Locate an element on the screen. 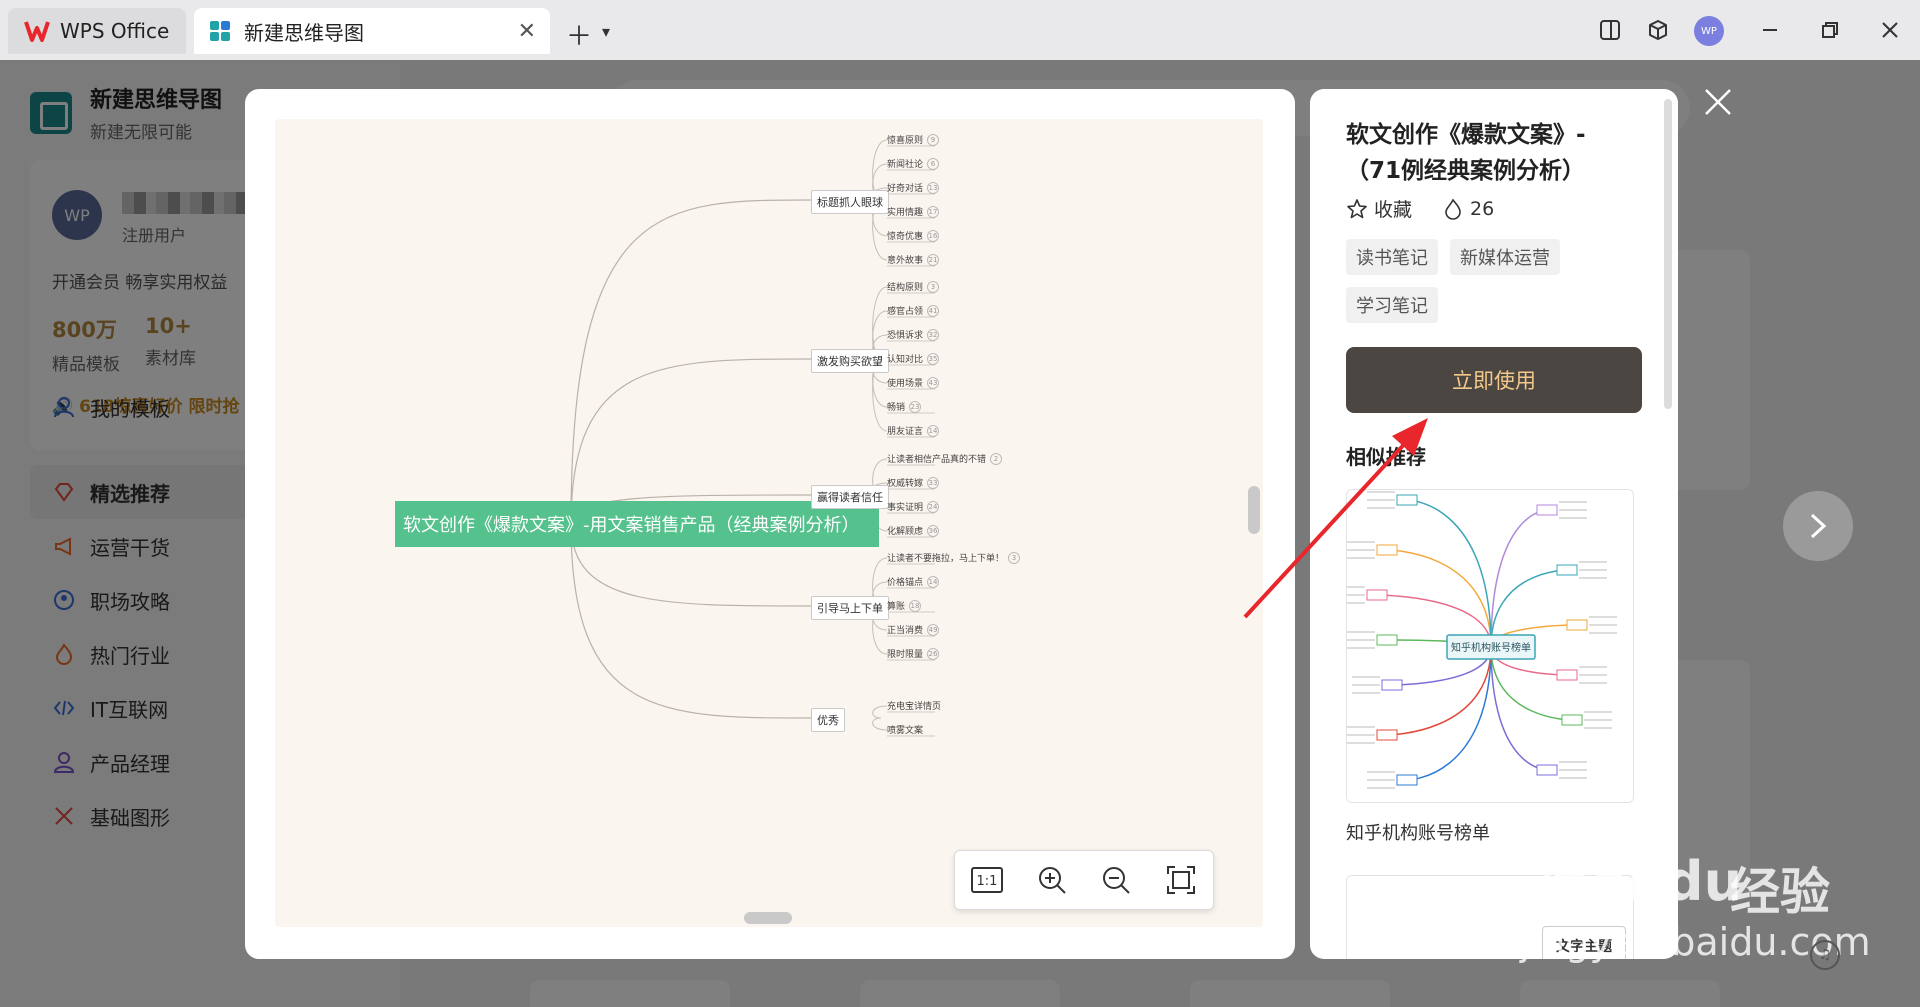 Image resolution: width=1920 pixels, height=1007 pixels. mindmap-leaf-node: 权威转嫁 33 is located at coordinates (913, 482).